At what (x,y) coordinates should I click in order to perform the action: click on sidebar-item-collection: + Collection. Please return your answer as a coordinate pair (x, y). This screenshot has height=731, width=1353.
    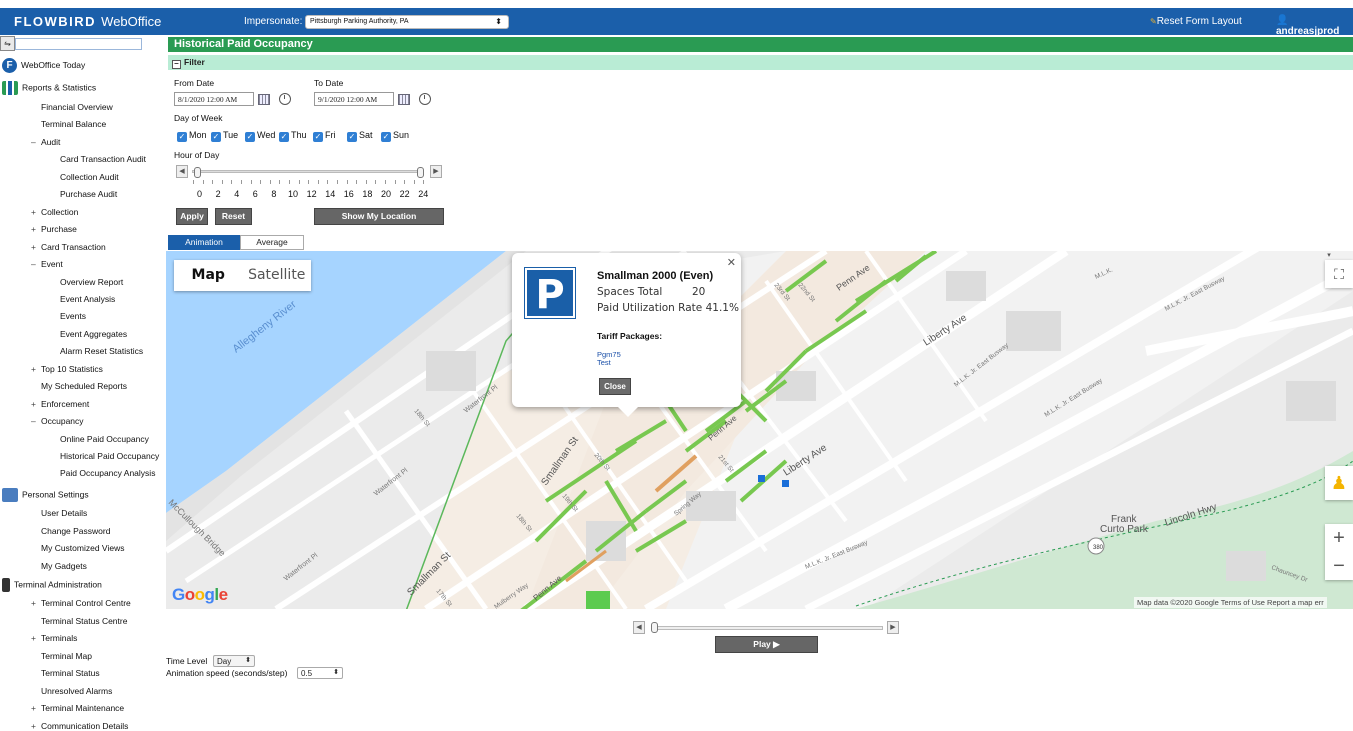
    Looking at the image, I should click on (54, 212).